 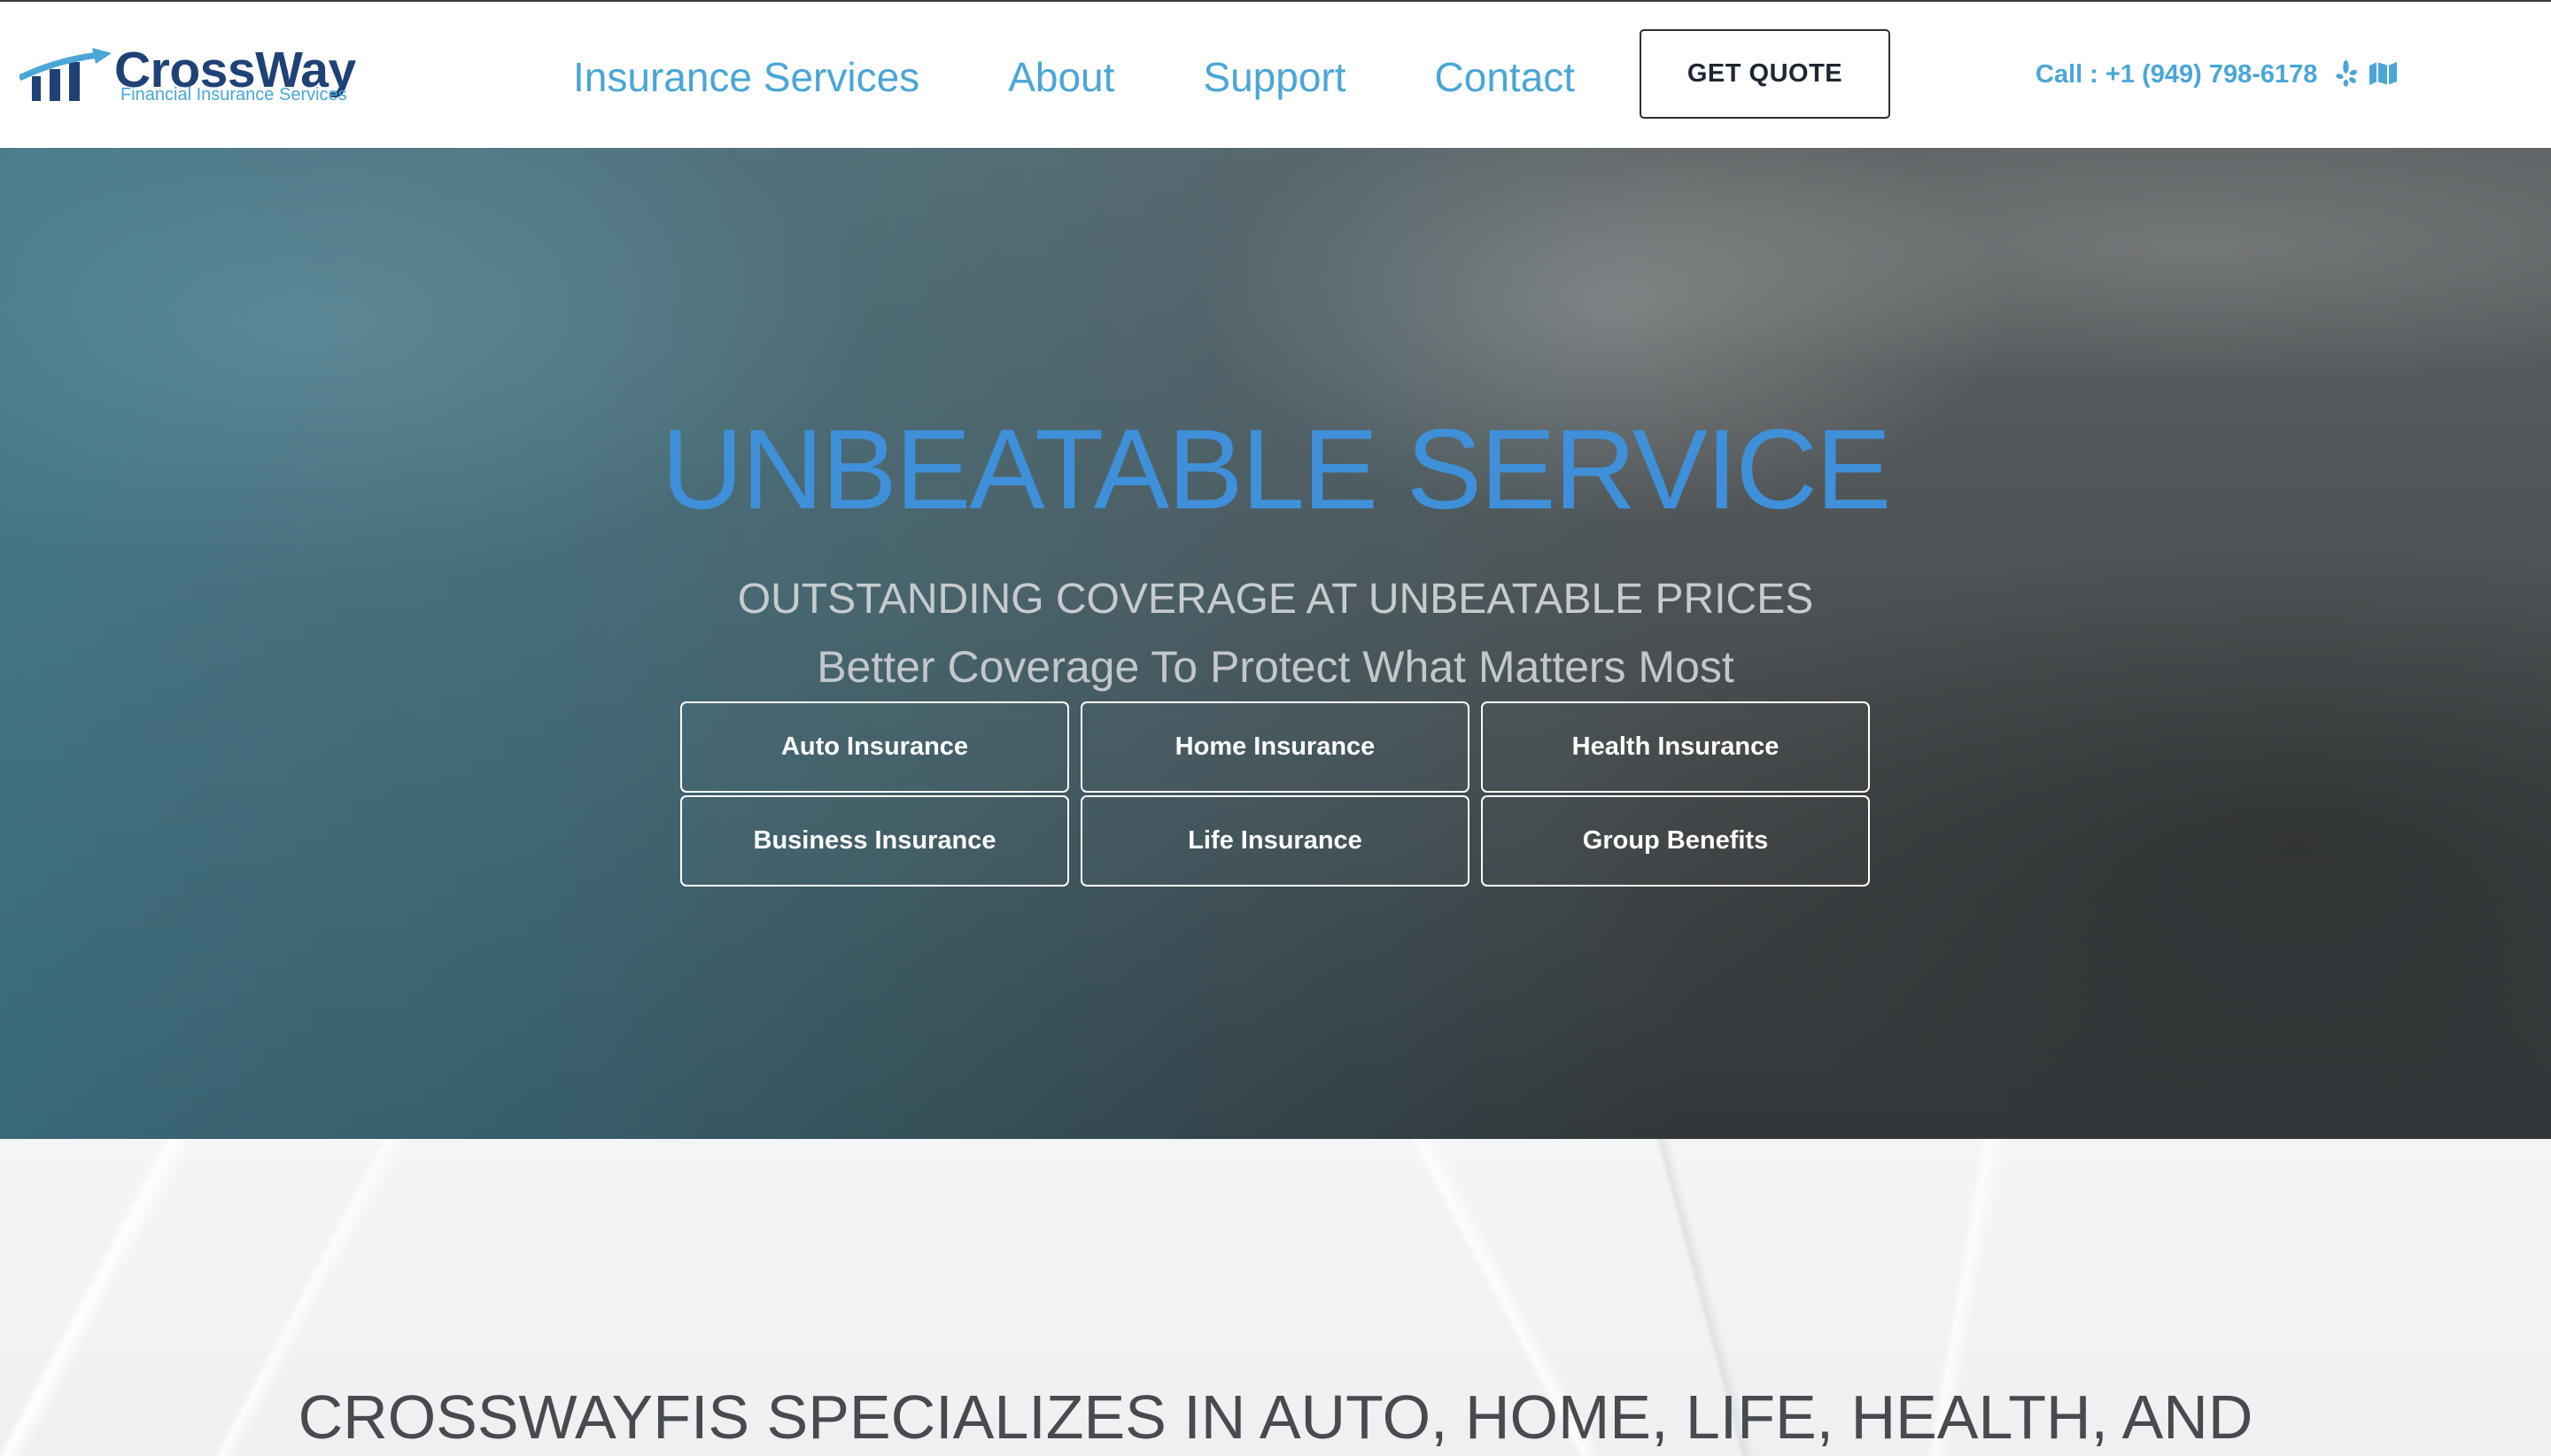 What do you see at coordinates (65, 74) in the screenshot?
I see `rising-bars-logo-icon` at bounding box center [65, 74].